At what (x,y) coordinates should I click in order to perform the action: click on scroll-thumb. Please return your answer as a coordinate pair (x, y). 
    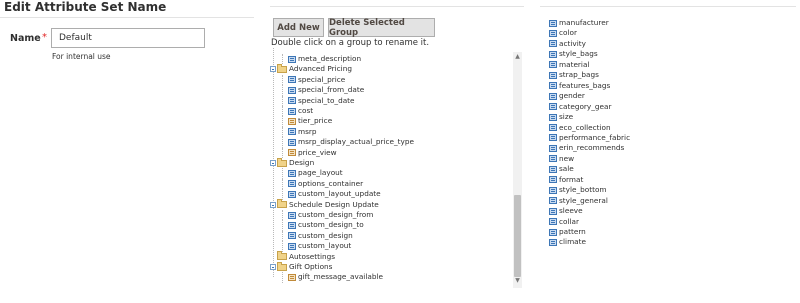
    Looking at the image, I should click on (517, 236).